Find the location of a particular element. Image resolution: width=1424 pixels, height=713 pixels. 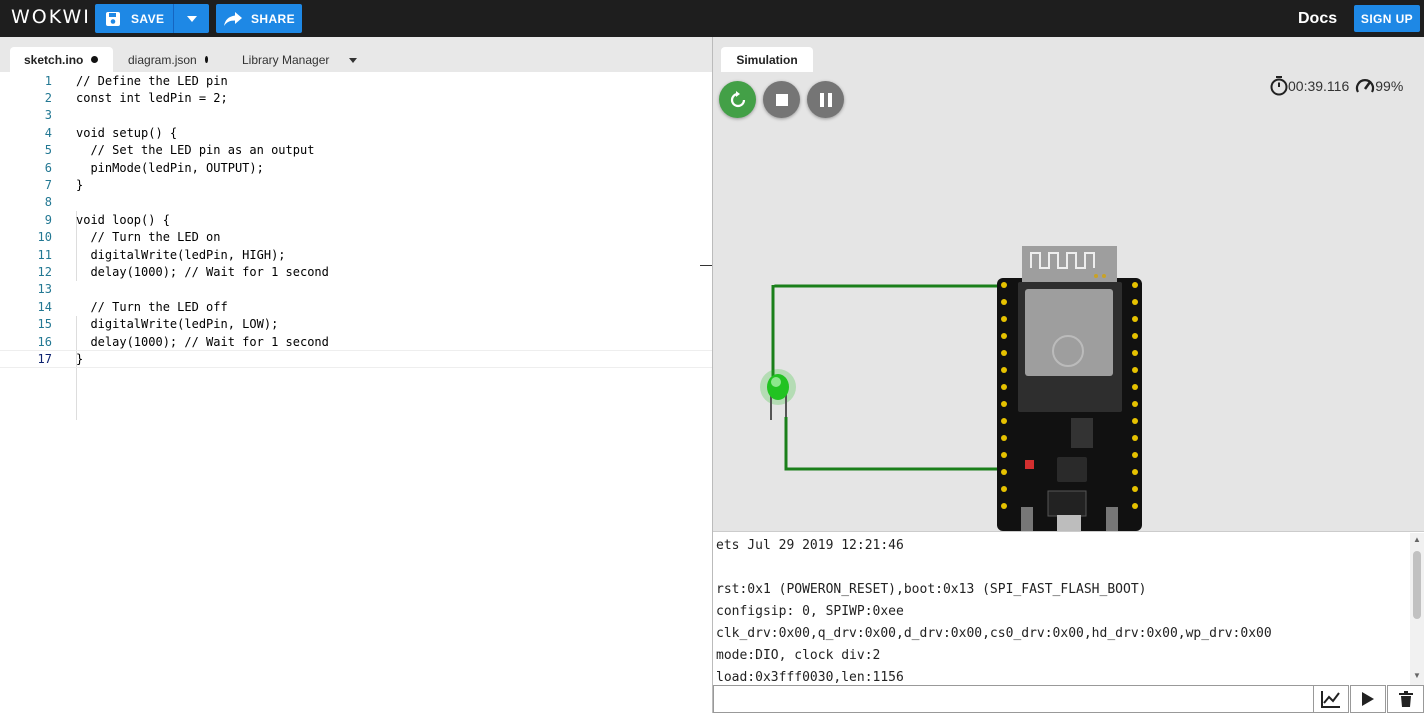

signup-button: SIGN UP is located at coordinates (1387, 18).